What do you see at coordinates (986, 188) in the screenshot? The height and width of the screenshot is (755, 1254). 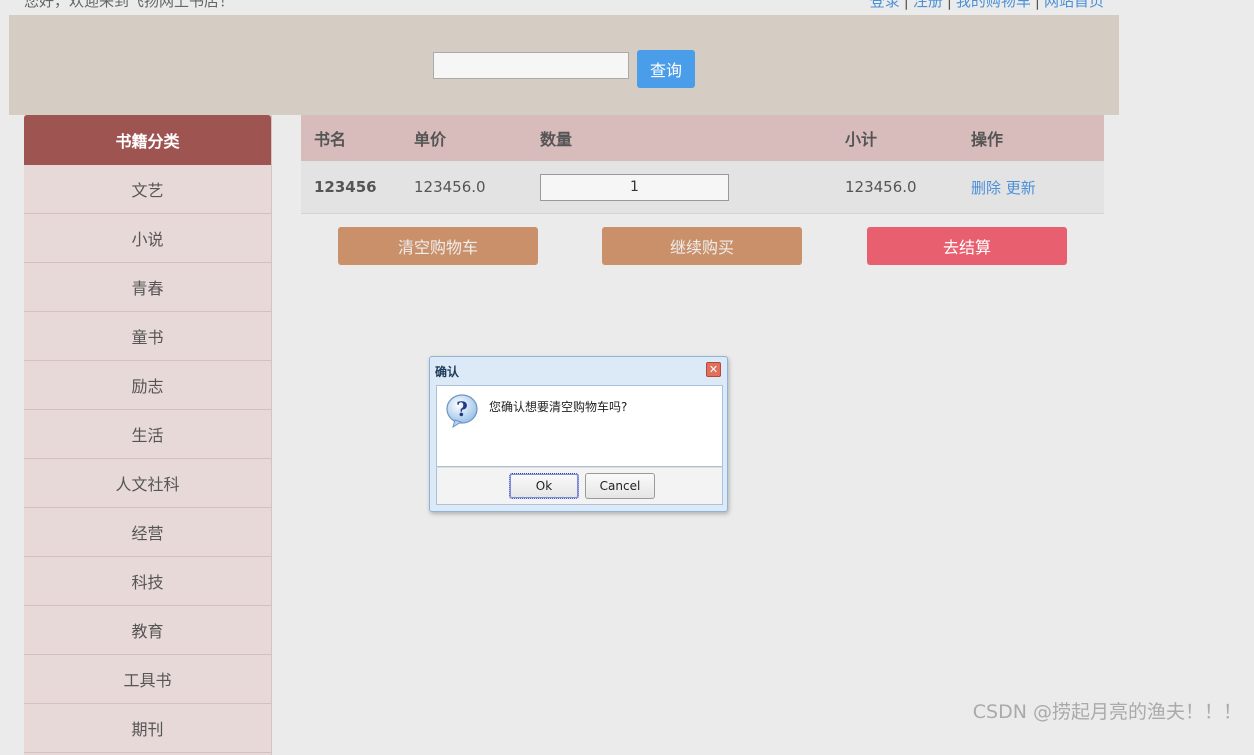 I see `delete-link: 删除` at bounding box center [986, 188].